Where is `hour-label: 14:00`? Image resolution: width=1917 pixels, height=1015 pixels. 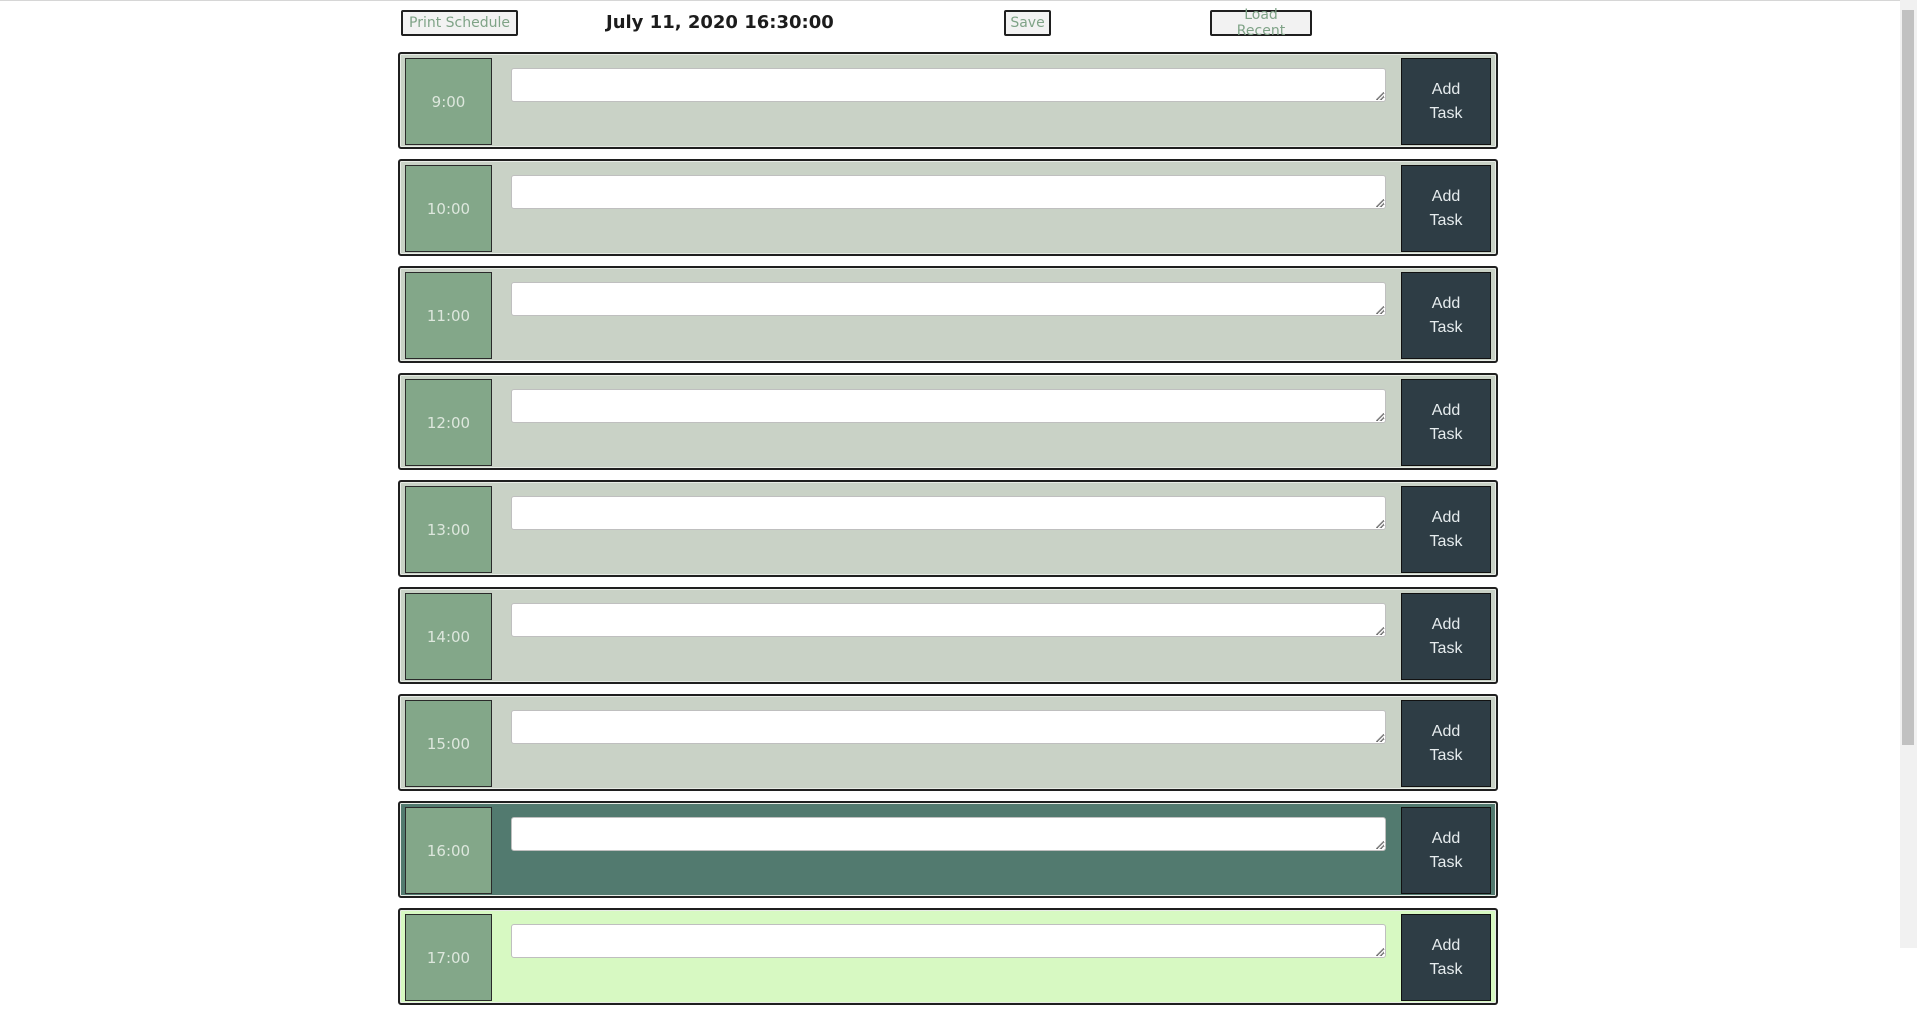 hour-label: 14:00 is located at coordinates (448, 636).